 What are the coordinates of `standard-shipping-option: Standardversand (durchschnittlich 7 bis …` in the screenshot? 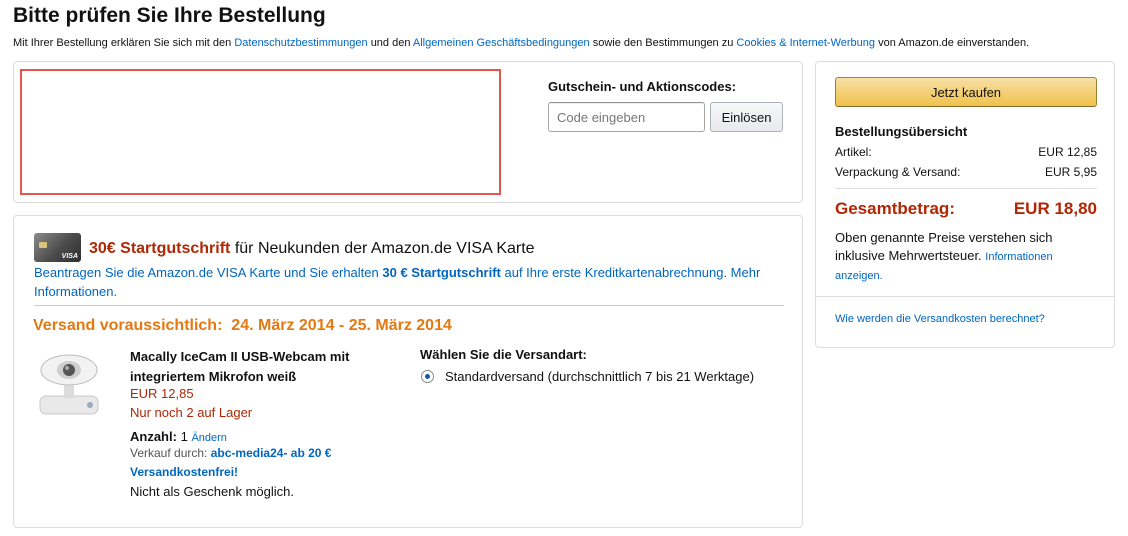 It's located at (599, 376).